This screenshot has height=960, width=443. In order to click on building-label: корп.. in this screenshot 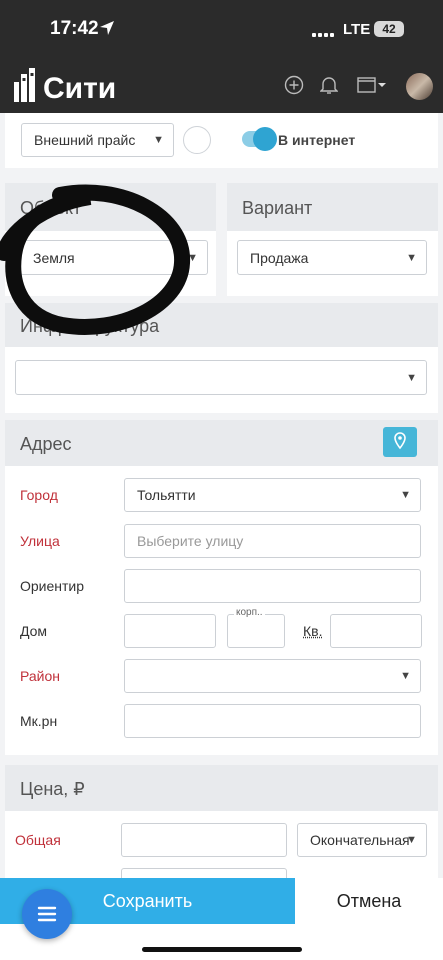, I will do `click(249, 612)`.